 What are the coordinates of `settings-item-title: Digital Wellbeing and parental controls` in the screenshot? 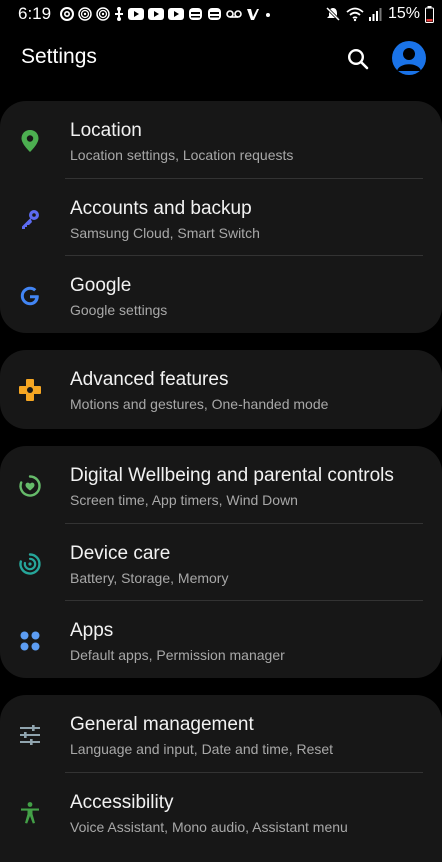 It's located at (232, 475).